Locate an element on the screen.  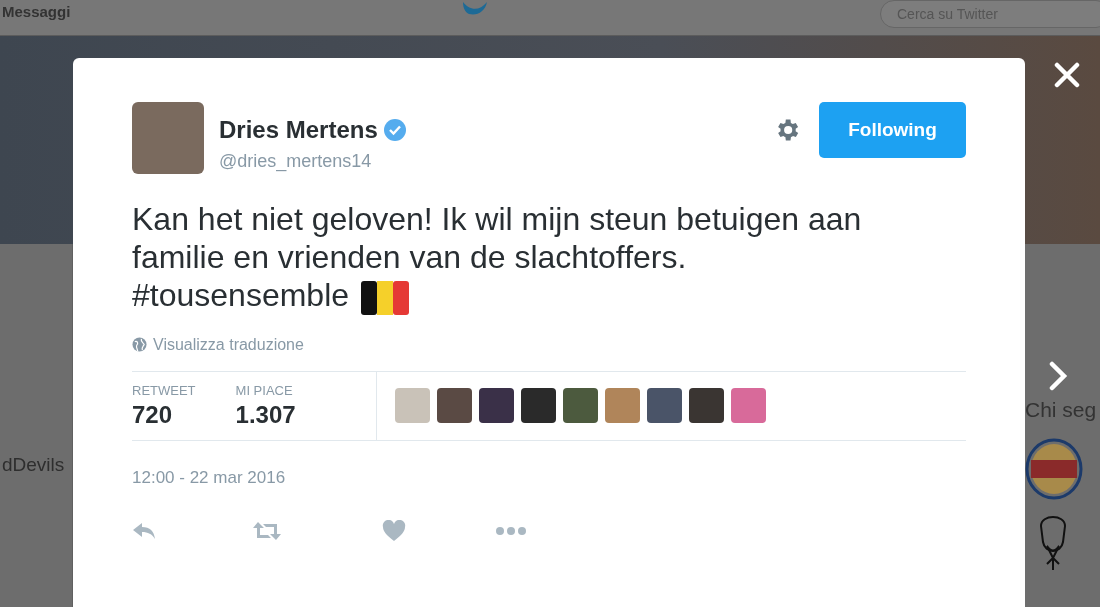
stat-label: MI PIACE is located at coordinates (264, 390).